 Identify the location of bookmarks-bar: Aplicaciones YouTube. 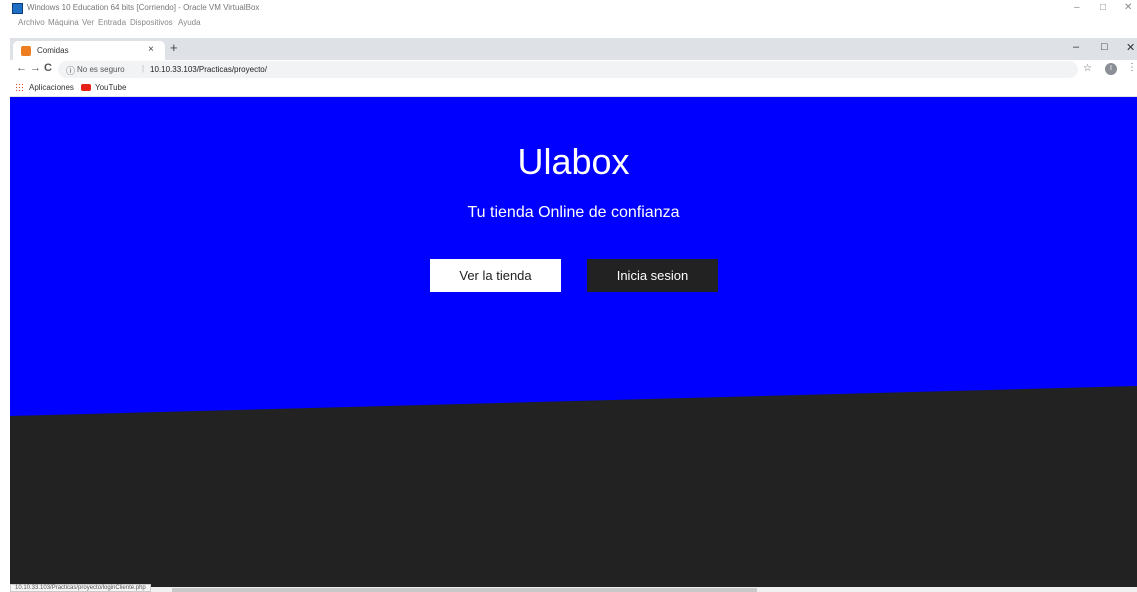
(573, 88).